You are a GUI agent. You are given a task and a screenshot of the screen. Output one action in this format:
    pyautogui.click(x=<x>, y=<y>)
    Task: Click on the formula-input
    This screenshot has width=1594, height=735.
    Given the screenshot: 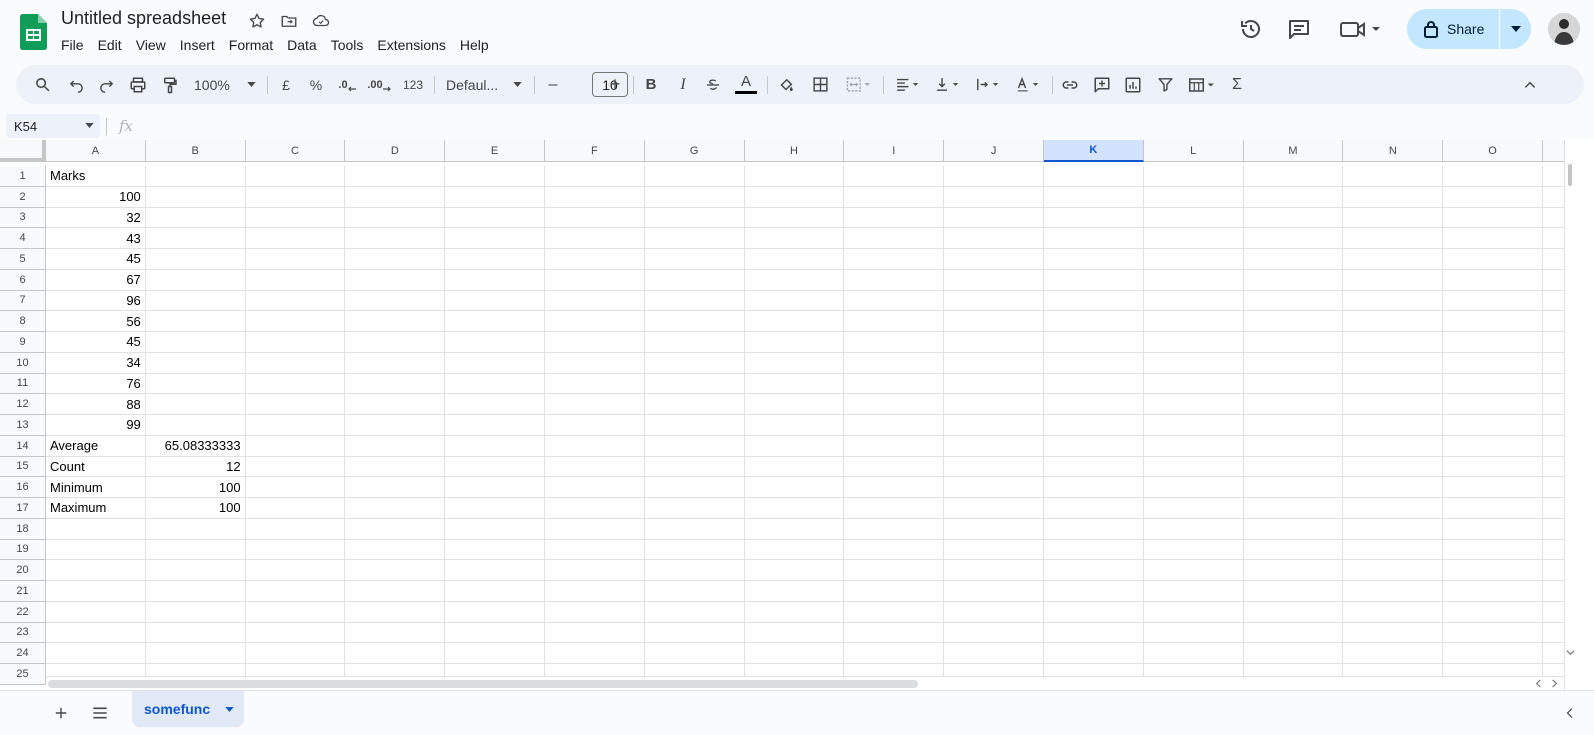 What is the action you would take?
    pyautogui.click(x=862, y=126)
    